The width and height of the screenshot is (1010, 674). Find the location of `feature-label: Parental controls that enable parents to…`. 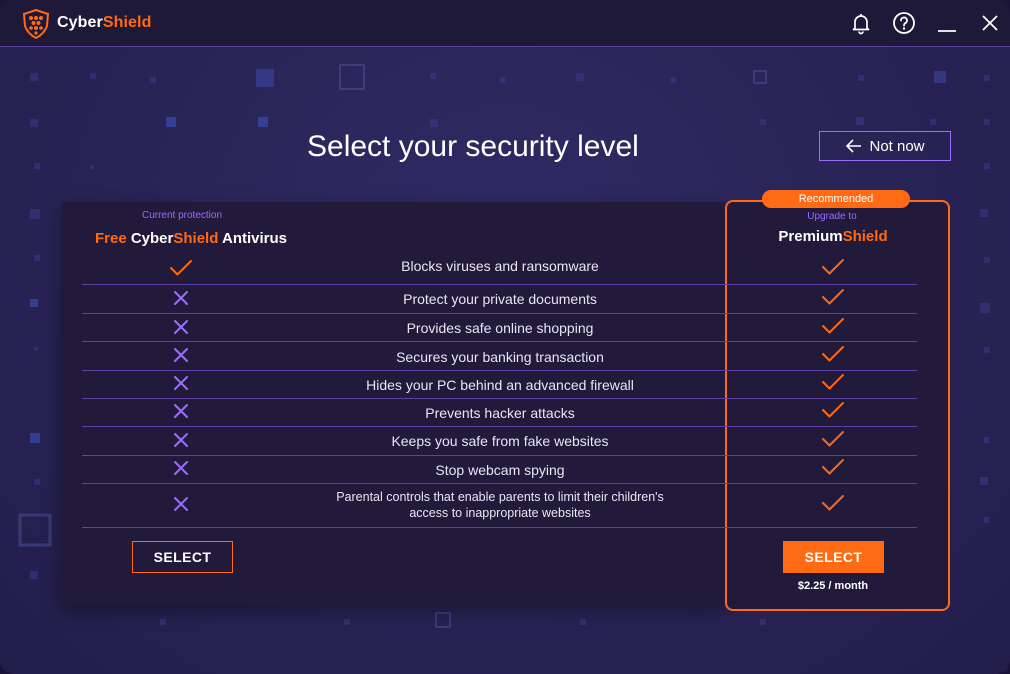

feature-label: Parental controls that enable parents to… is located at coordinates (500, 505).